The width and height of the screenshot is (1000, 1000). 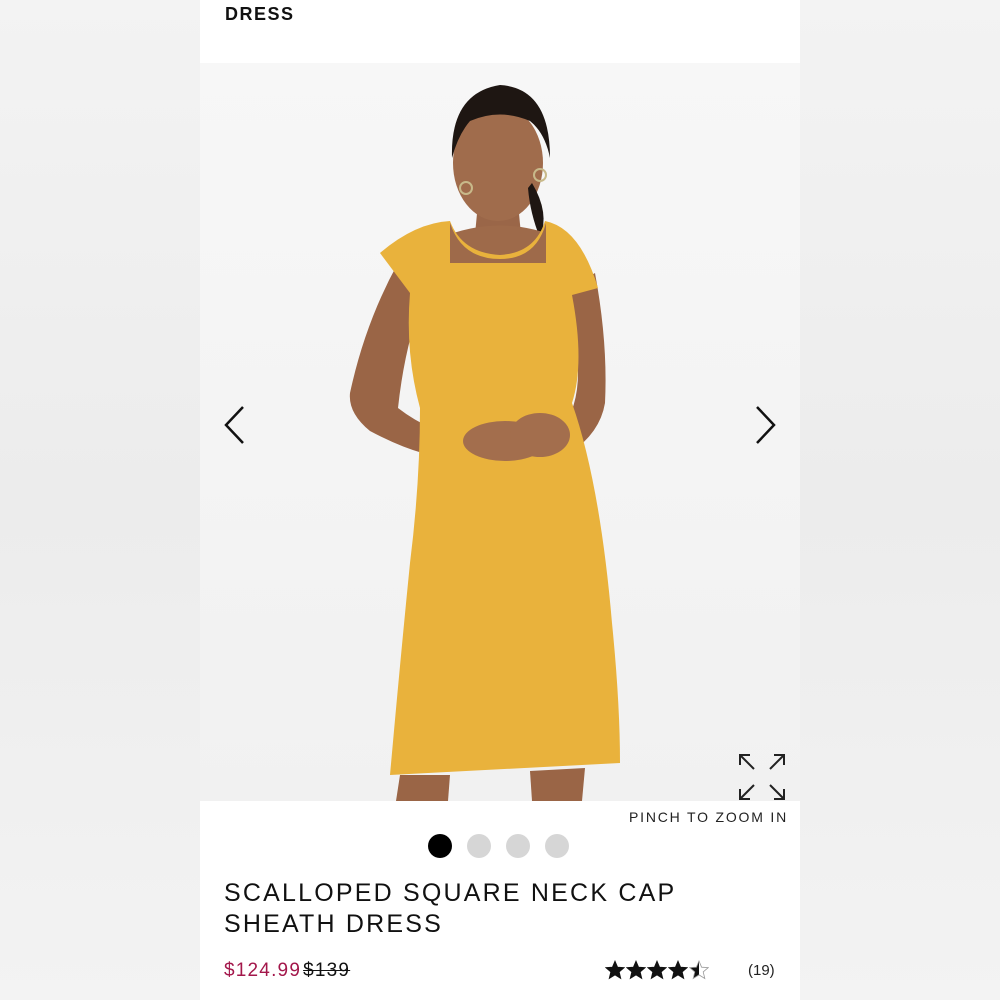 I want to click on chevron-right-icon, so click(x=766, y=425).